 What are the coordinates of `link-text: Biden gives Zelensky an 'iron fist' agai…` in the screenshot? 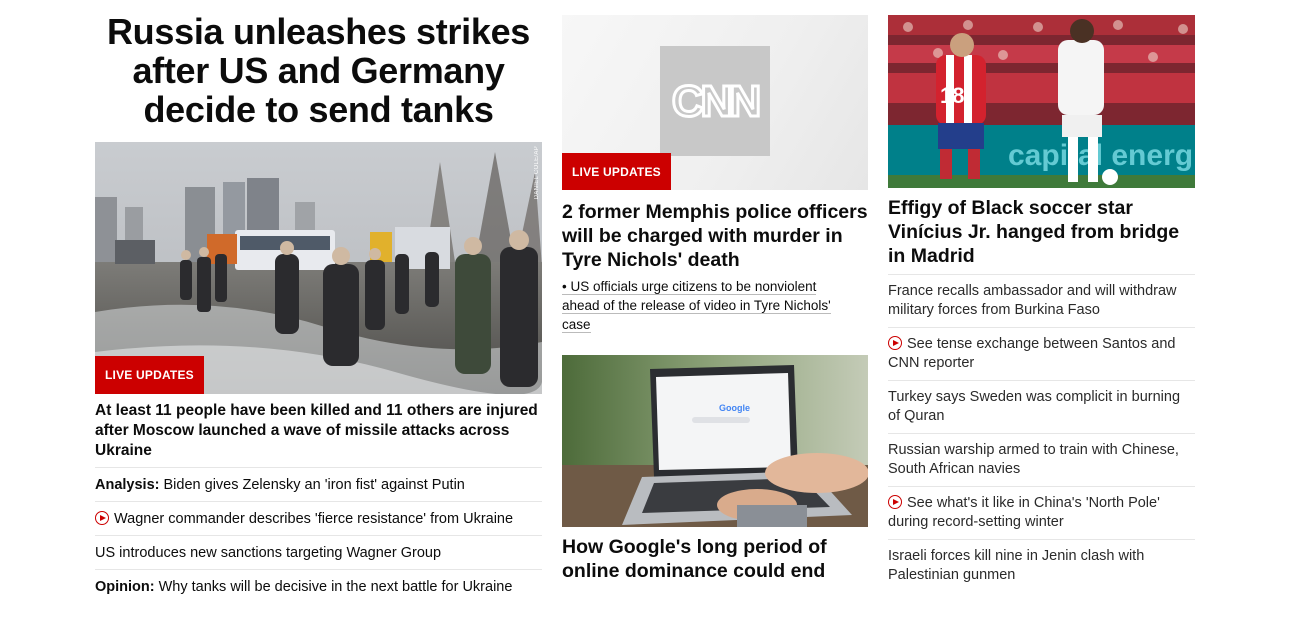 It's located at (314, 485).